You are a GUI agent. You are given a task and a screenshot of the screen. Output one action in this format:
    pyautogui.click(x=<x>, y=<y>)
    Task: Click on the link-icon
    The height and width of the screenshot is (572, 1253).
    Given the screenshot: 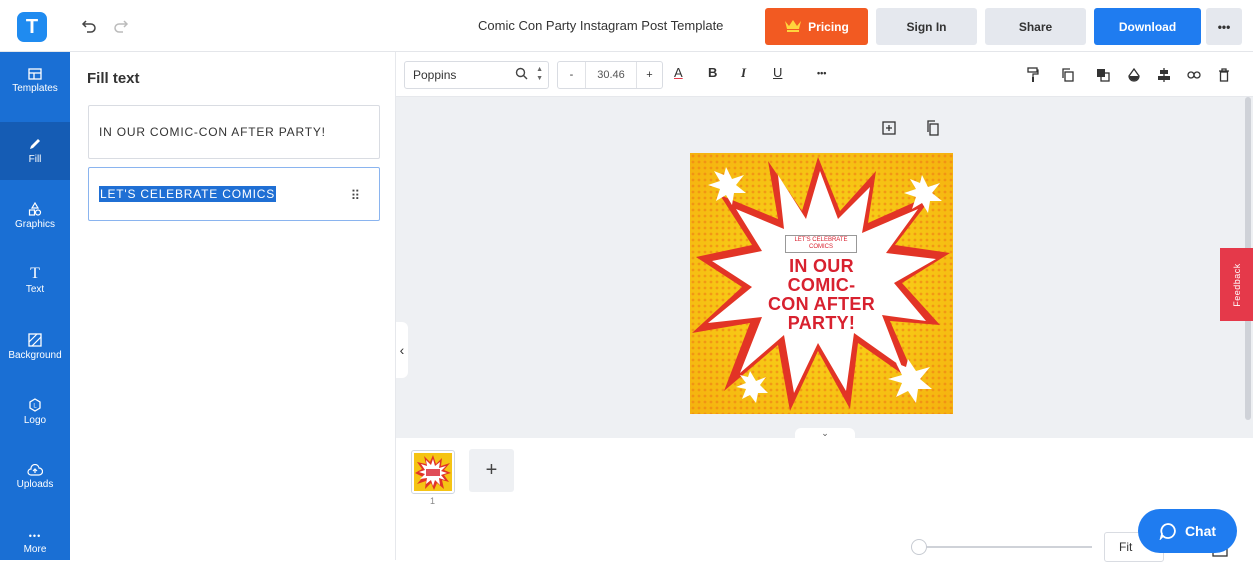 What is the action you would take?
    pyautogui.click(x=1194, y=75)
    